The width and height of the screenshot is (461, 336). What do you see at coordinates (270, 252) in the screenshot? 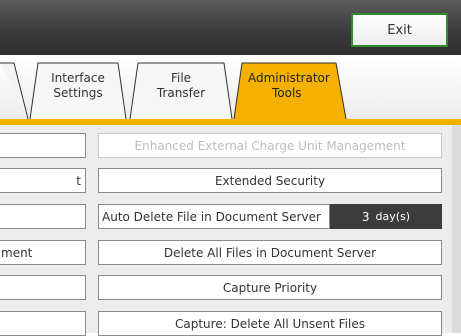
I see `delete-all-files-button: Delete All Files in Document Server` at bounding box center [270, 252].